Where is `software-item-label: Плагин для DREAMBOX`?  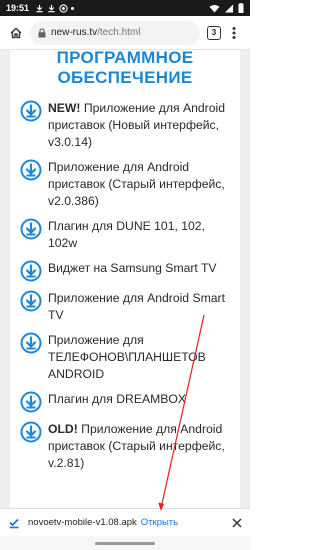
software-item-label: Плагин для DREAMBOX is located at coordinates (117, 399).